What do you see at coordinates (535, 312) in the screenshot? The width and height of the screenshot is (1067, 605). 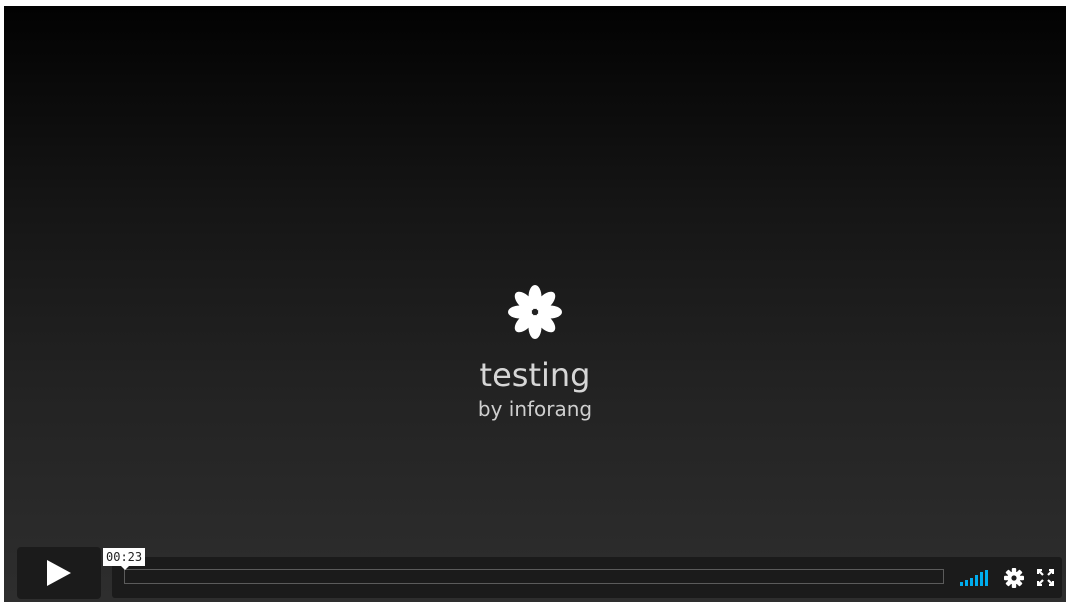 I see `flower-logo-icon` at bounding box center [535, 312].